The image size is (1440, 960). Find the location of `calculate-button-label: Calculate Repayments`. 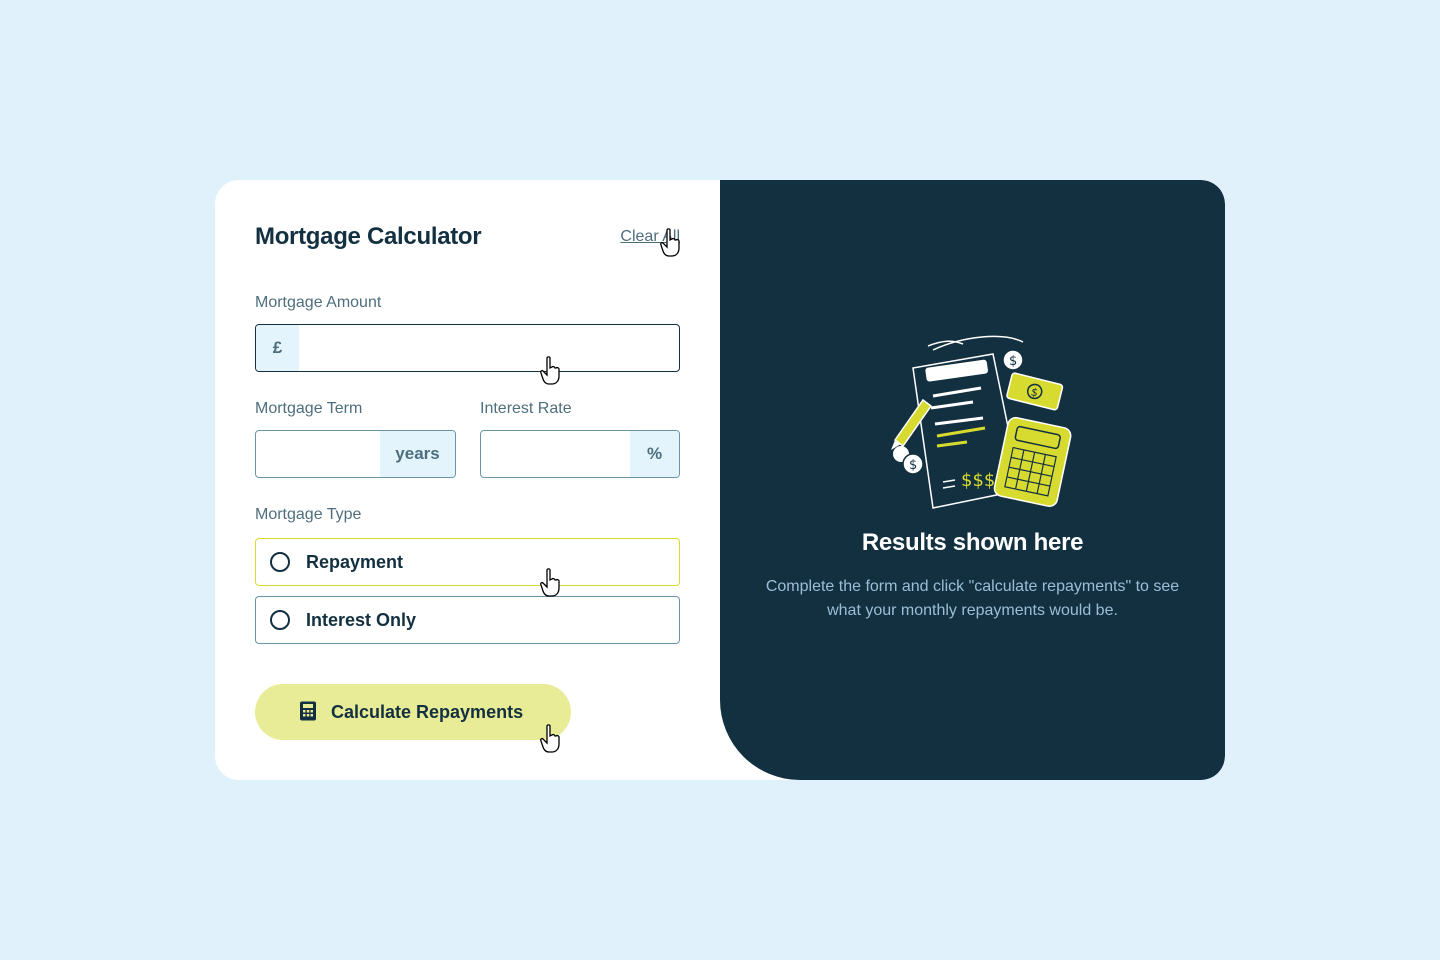

calculate-button-label: Calculate Repayments is located at coordinates (427, 711).